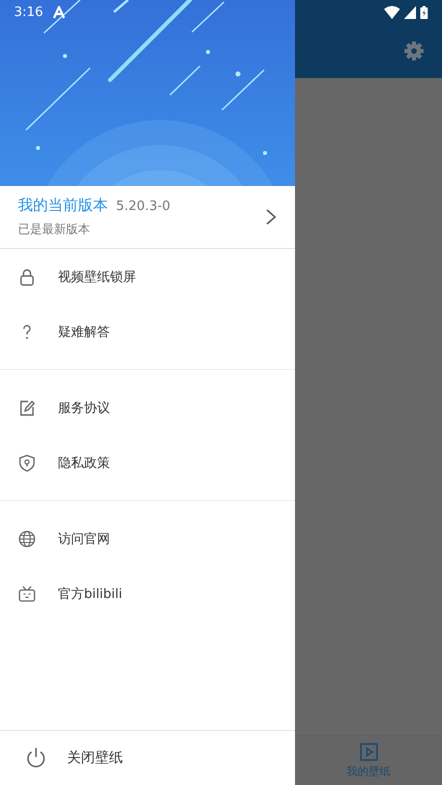  Describe the element at coordinates (54, 229) in the screenshot. I see `version-status: 已是最新版本` at that location.